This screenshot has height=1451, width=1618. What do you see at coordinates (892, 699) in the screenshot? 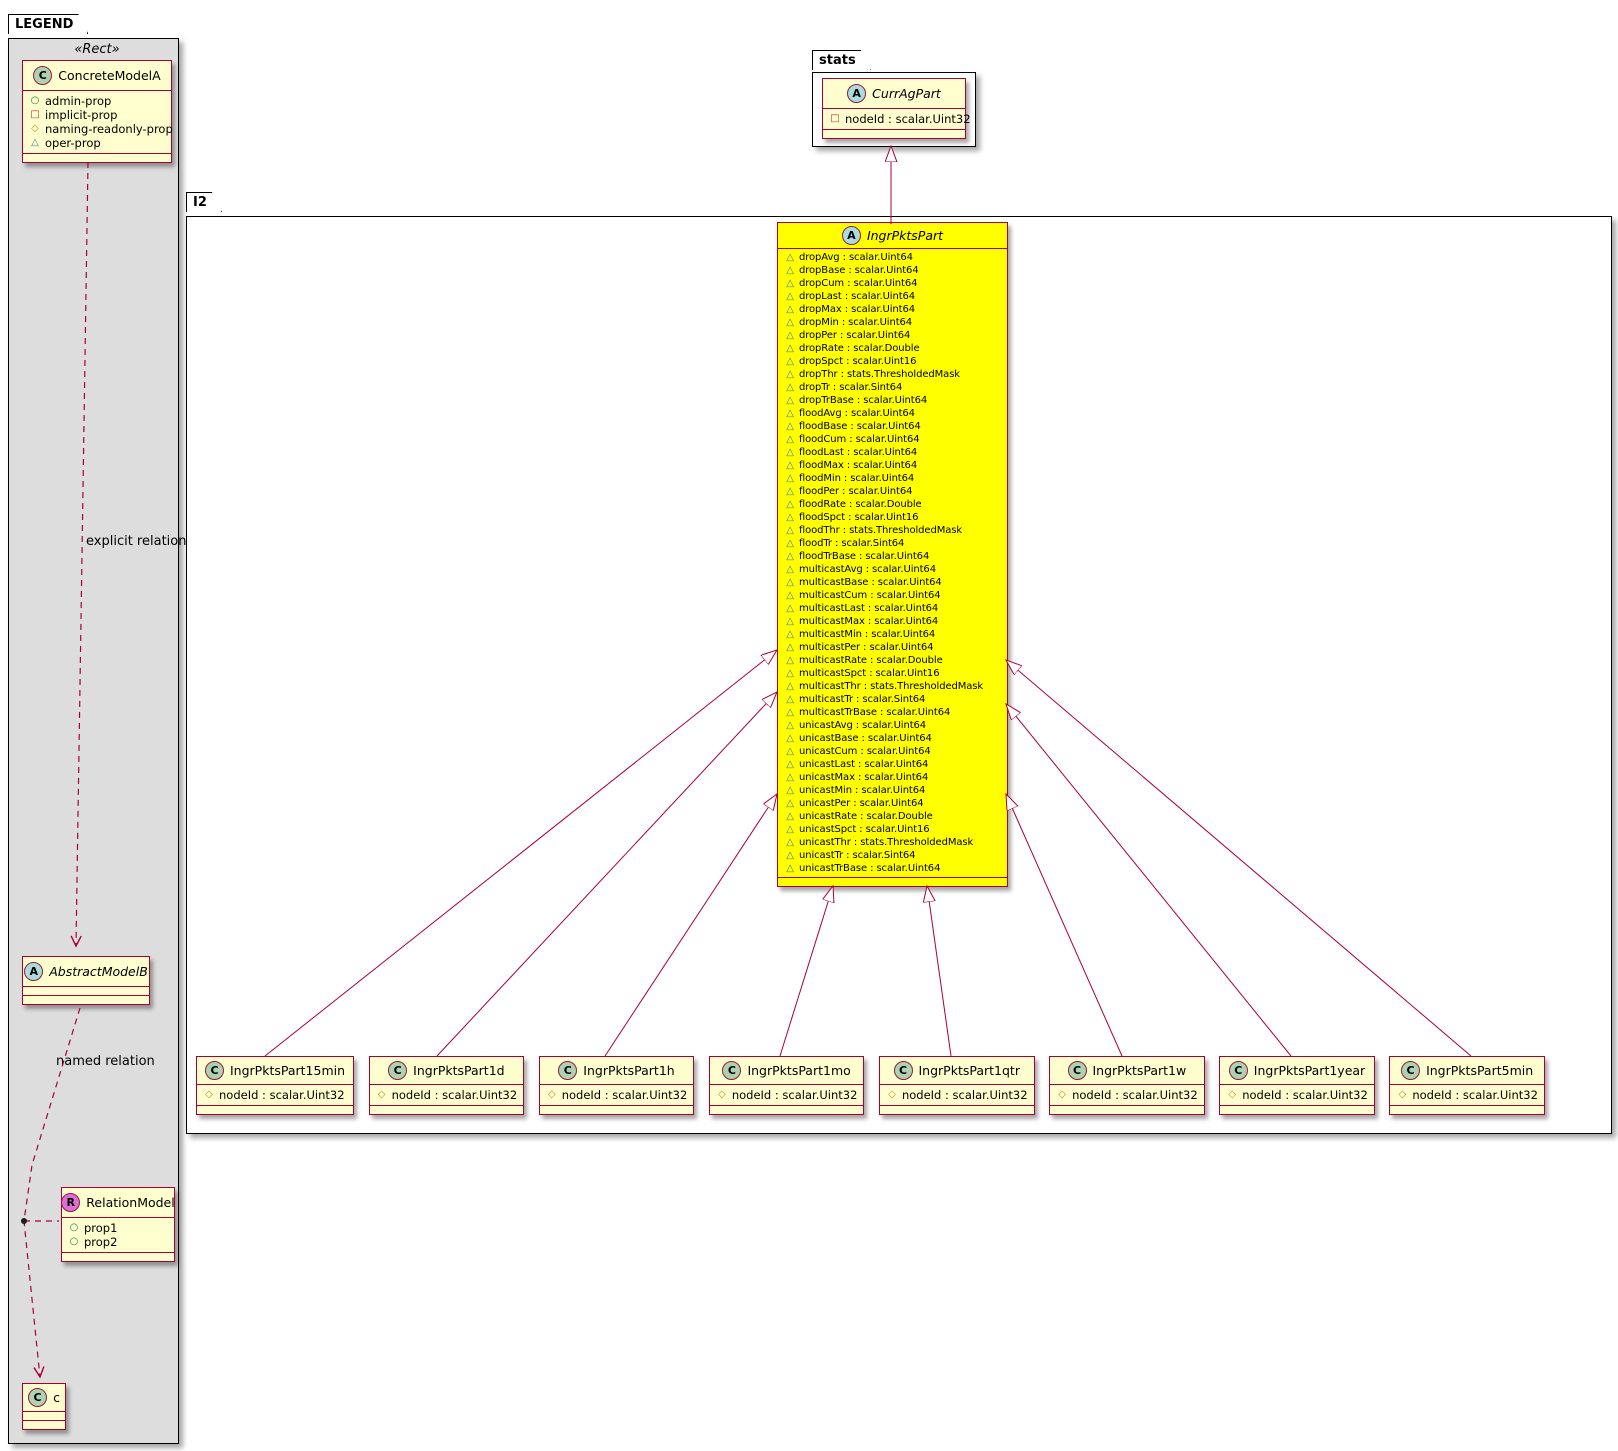
I see `attribute-row: △ multicastTr : scalar.Sint64` at bounding box center [892, 699].